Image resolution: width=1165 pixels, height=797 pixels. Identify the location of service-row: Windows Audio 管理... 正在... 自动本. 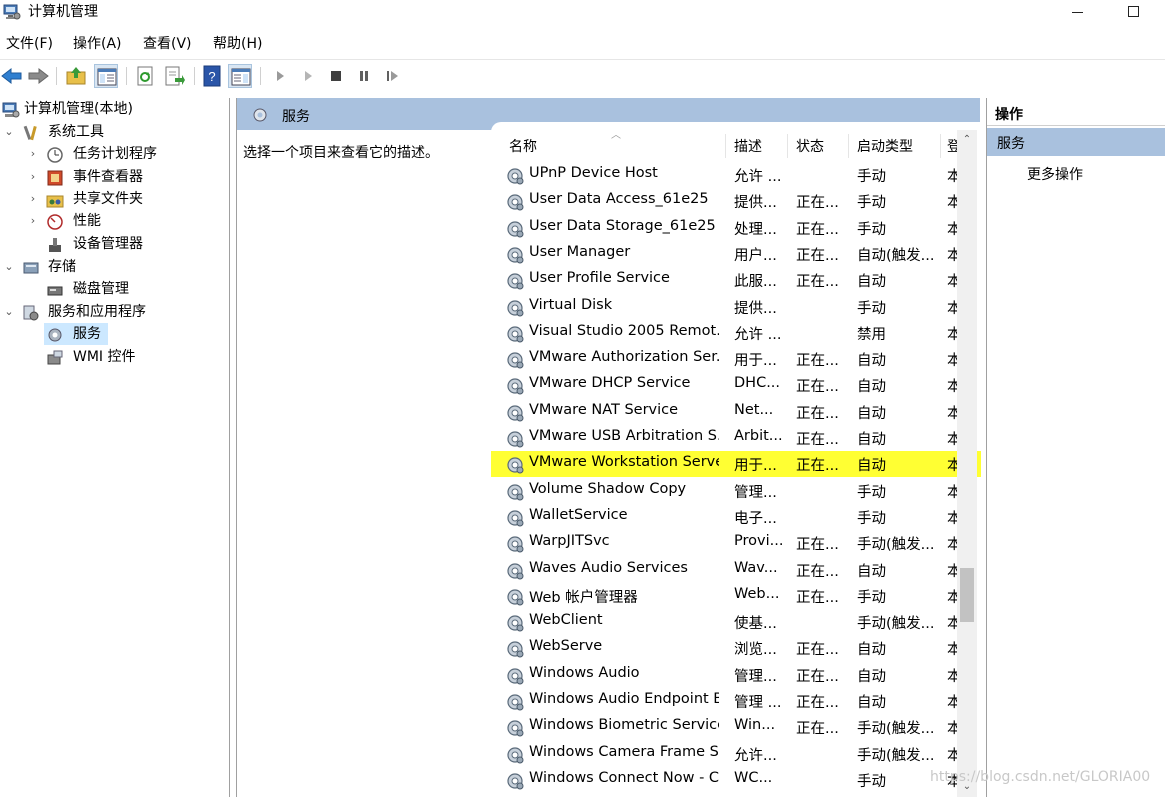
(726, 675).